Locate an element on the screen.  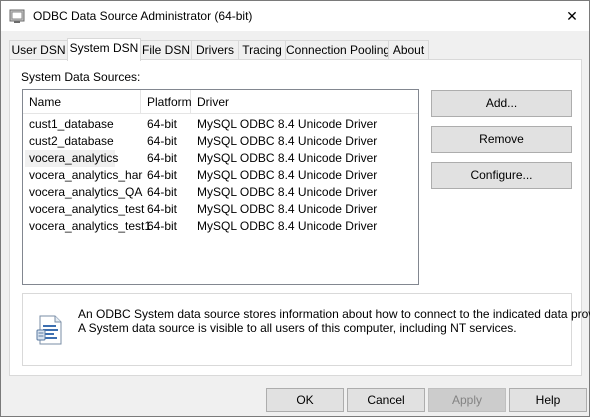
window-title: ODBC Data Source Administrator (64-bit) is located at coordinates (143, 16).